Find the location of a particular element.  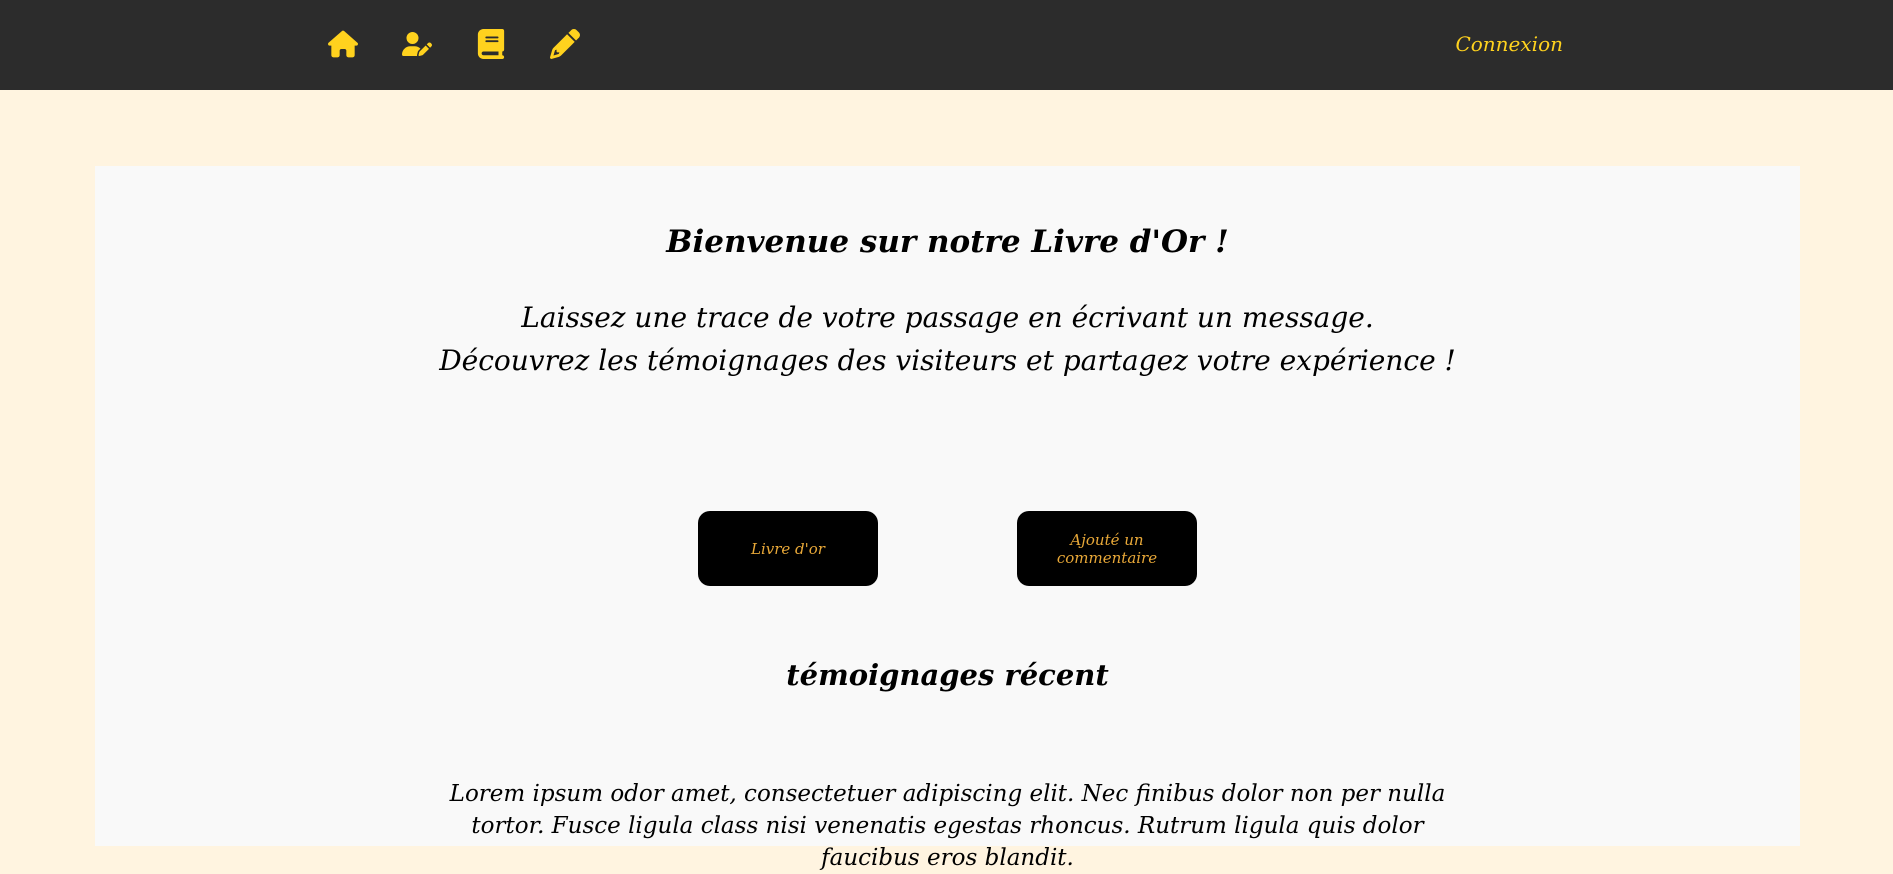

livre-dor-button: Livre d'or is located at coordinates (788, 548).